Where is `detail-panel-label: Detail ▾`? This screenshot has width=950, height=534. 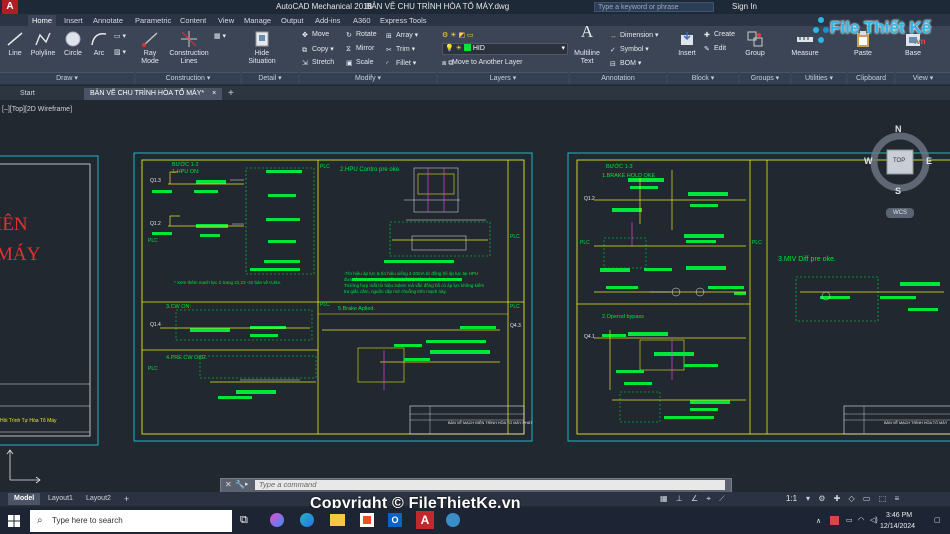
detail-panel-label: Detail ▾ is located at coordinates (270, 78).